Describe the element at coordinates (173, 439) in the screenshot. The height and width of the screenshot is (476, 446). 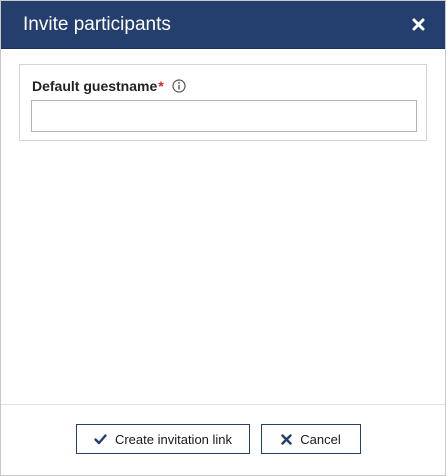
I see `create-invitation-link-label: Create invitation link` at that location.